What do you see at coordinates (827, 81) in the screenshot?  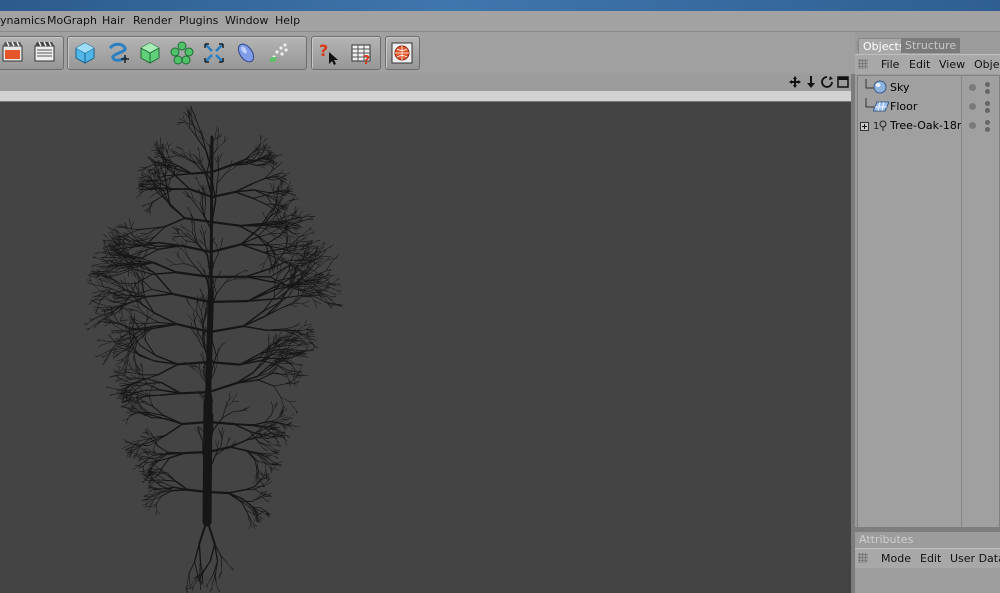 I see `rotate-view-icon` at bounding box center [827, 81].